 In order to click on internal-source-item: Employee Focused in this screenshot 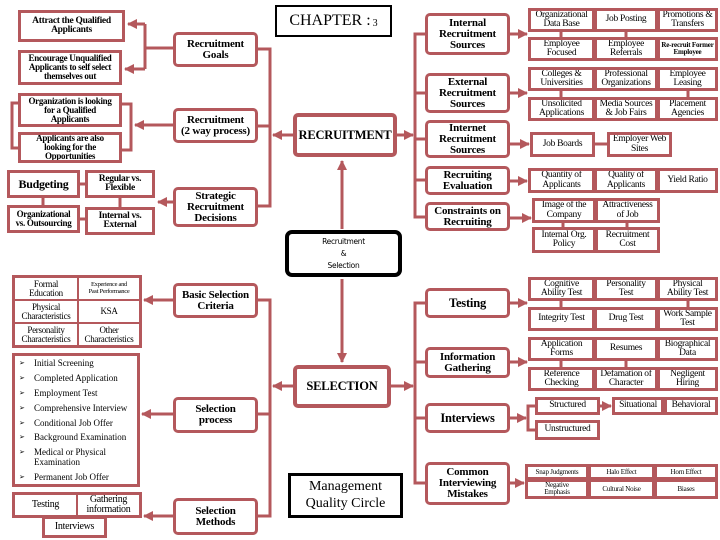, I will do `click(561, 49)`.